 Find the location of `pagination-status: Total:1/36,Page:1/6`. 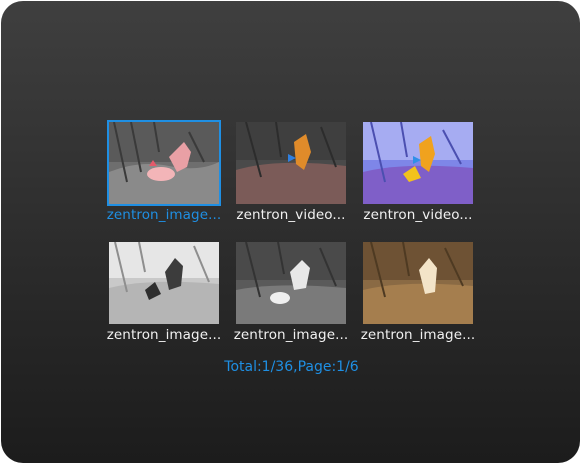

pagination-status: Total:1/36,Page:1/6 is located at coordinates (291, 367).